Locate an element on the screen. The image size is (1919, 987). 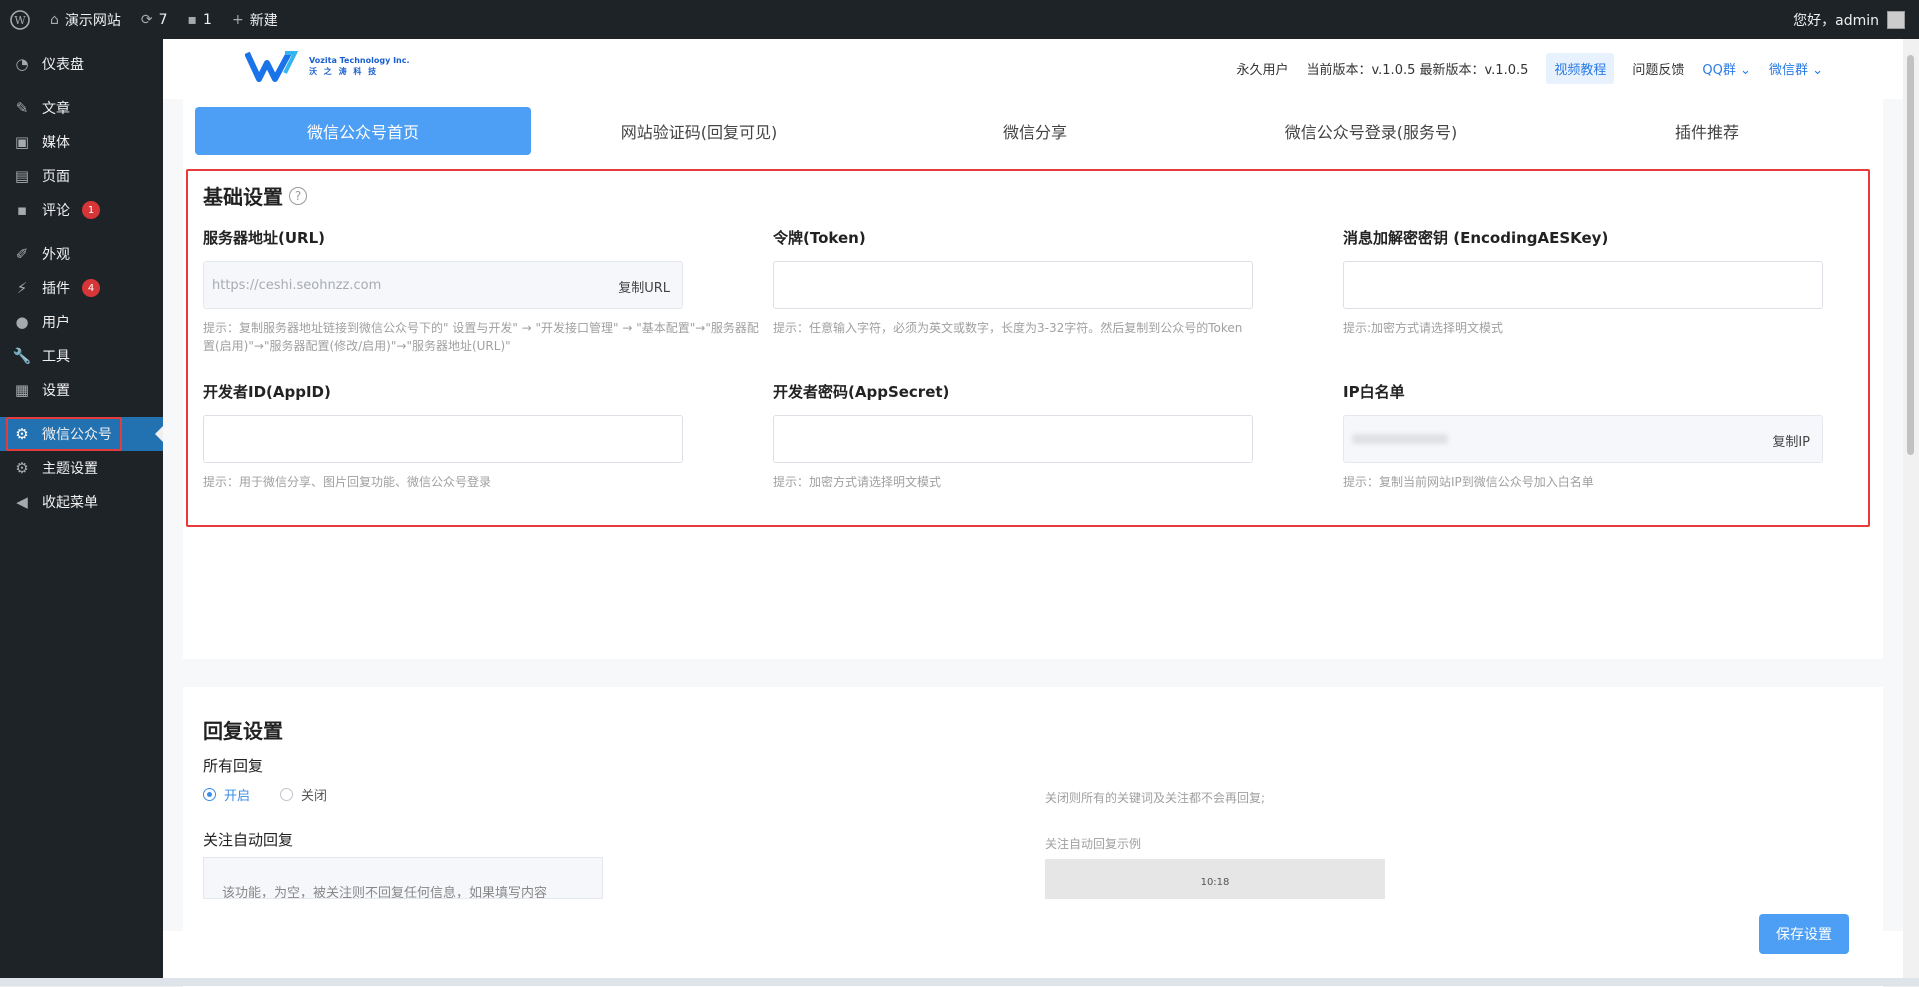
reply-on-radio: 开启 is located at coordinates (226, 794).